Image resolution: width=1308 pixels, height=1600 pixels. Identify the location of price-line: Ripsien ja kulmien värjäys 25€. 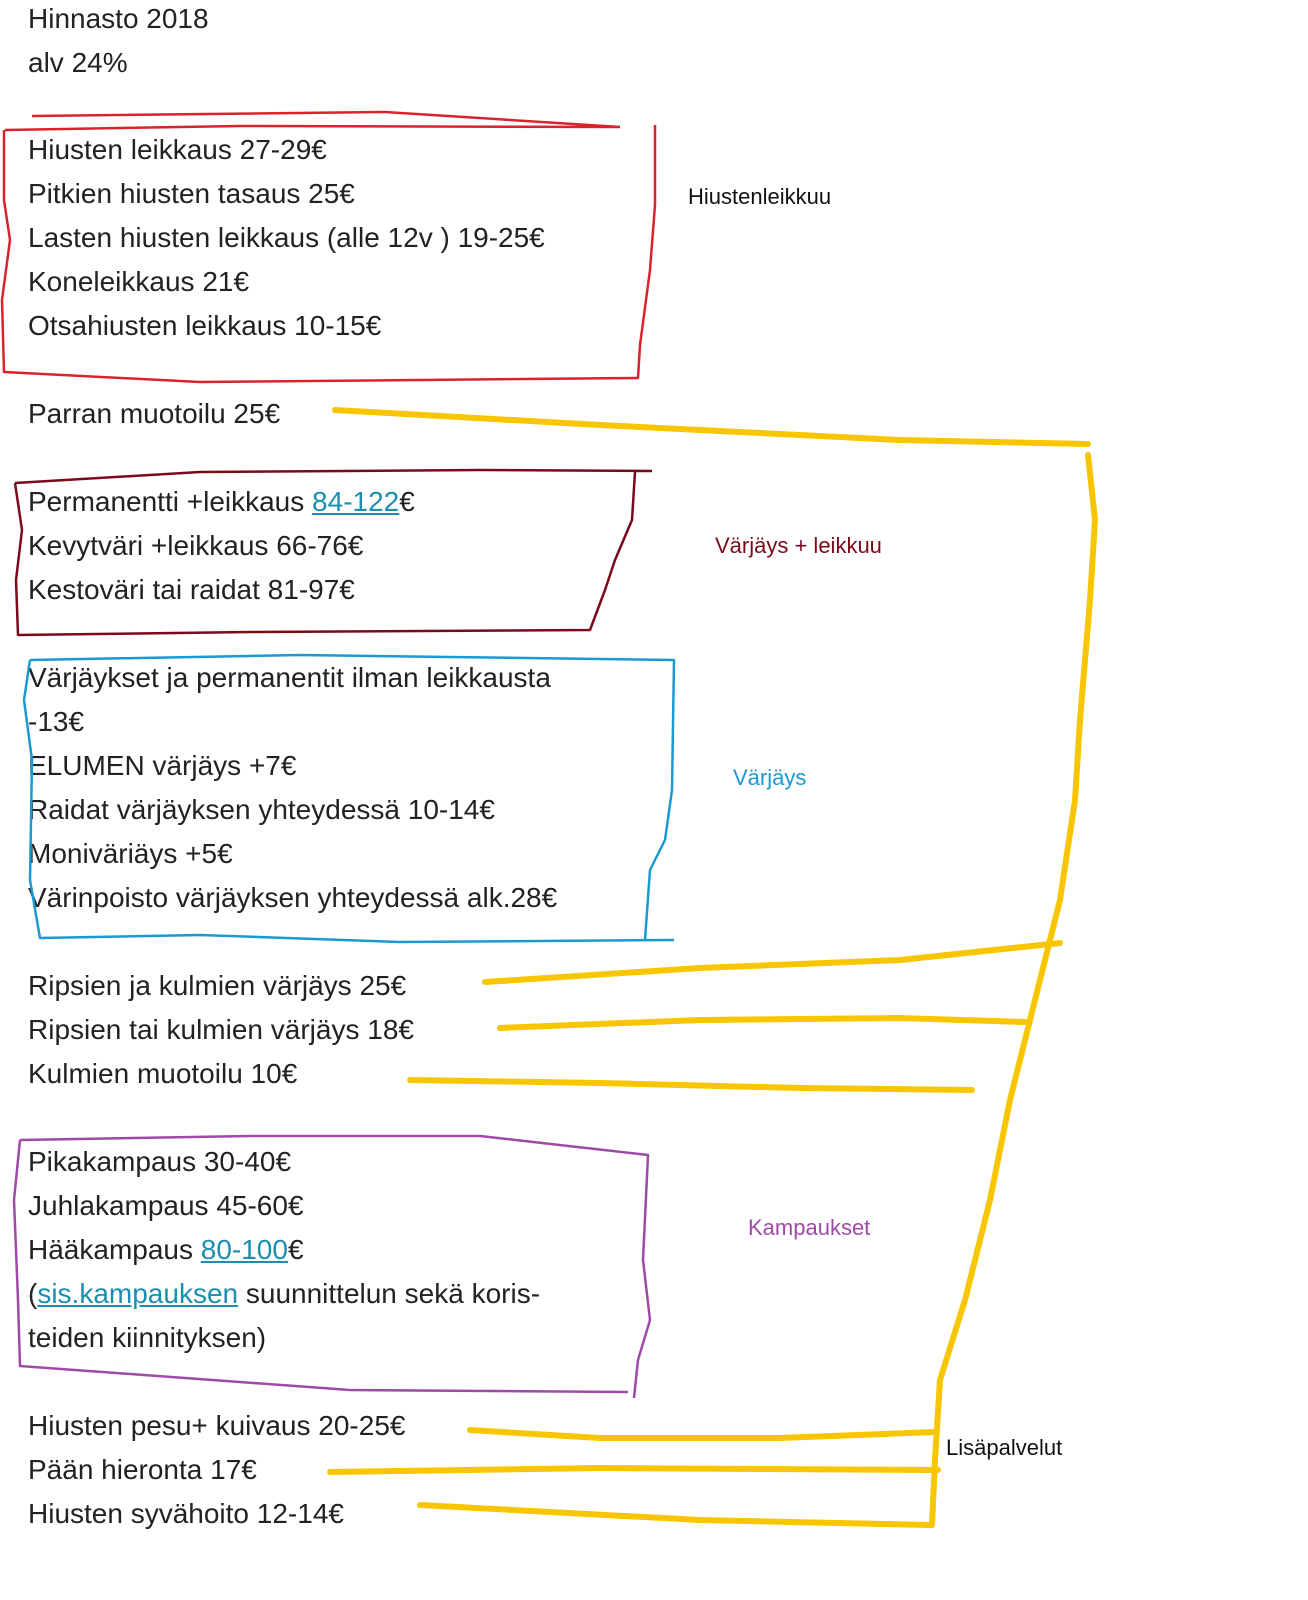
(217, 985).